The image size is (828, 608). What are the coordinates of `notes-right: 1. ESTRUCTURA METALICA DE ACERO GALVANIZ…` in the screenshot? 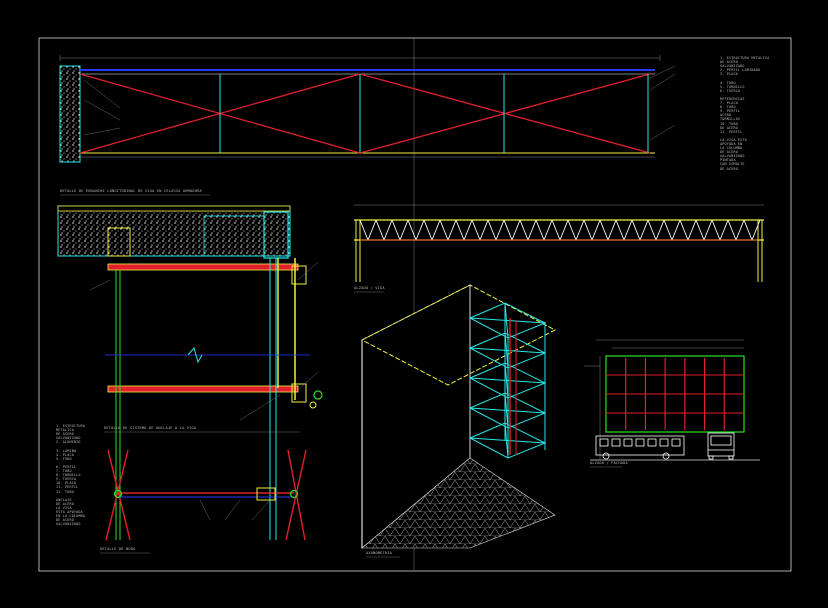 It's located at (745, 113).